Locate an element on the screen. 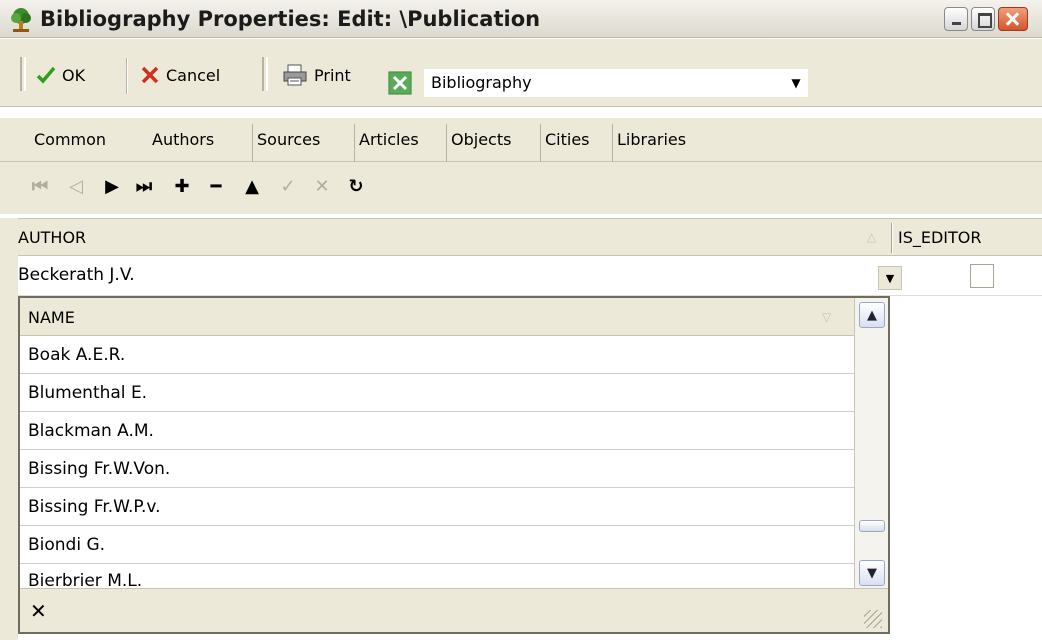  list-item: Blumenthal E. is located at coordinates (437, 393).